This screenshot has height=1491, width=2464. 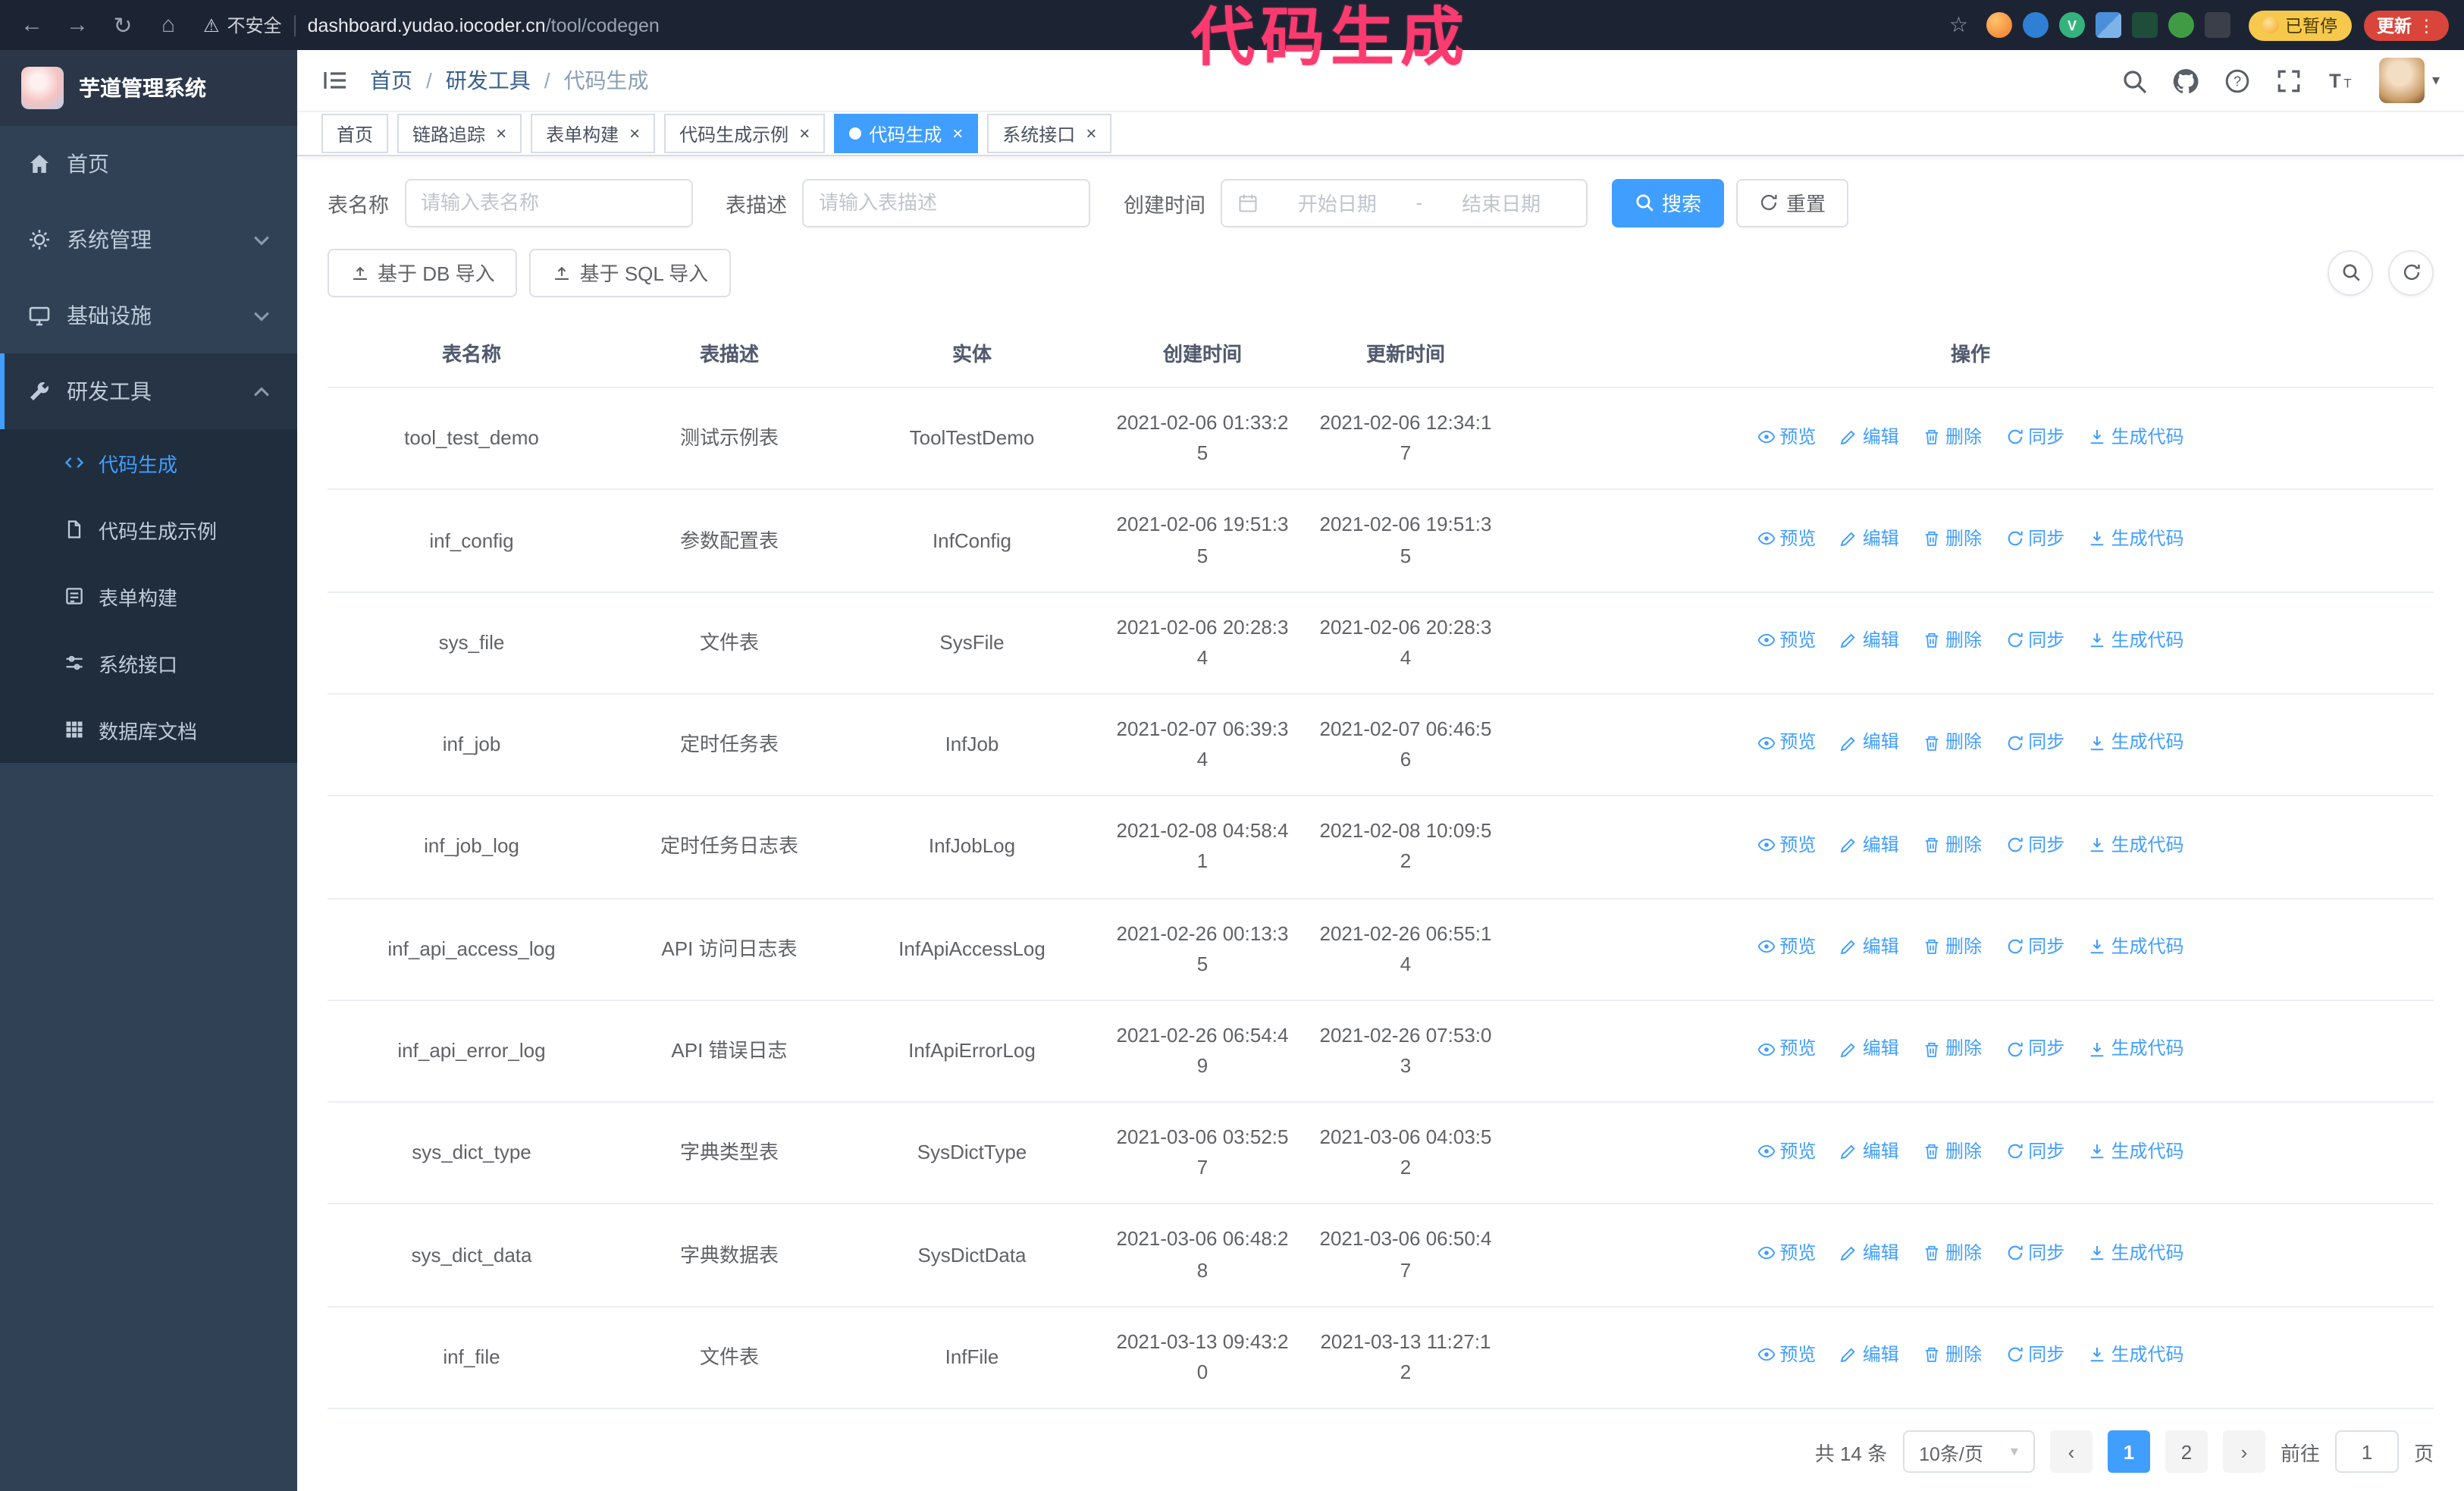 I want to click on goto-page-input, so click(x=2367, y=1451).